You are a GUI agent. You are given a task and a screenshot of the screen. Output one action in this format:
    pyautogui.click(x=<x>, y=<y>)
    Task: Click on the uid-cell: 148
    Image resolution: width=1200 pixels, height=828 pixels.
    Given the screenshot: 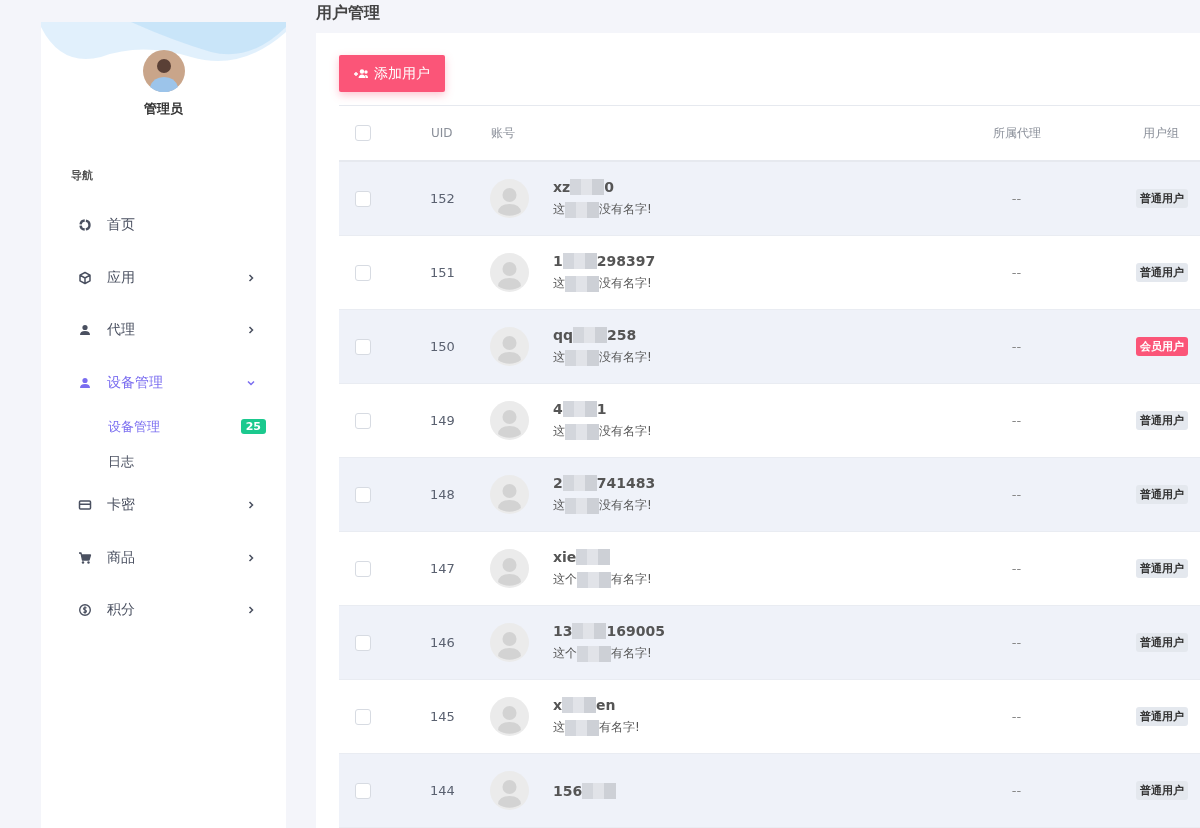 What is the action you would take?
    pyautogui.click(x=442, y=494)
    